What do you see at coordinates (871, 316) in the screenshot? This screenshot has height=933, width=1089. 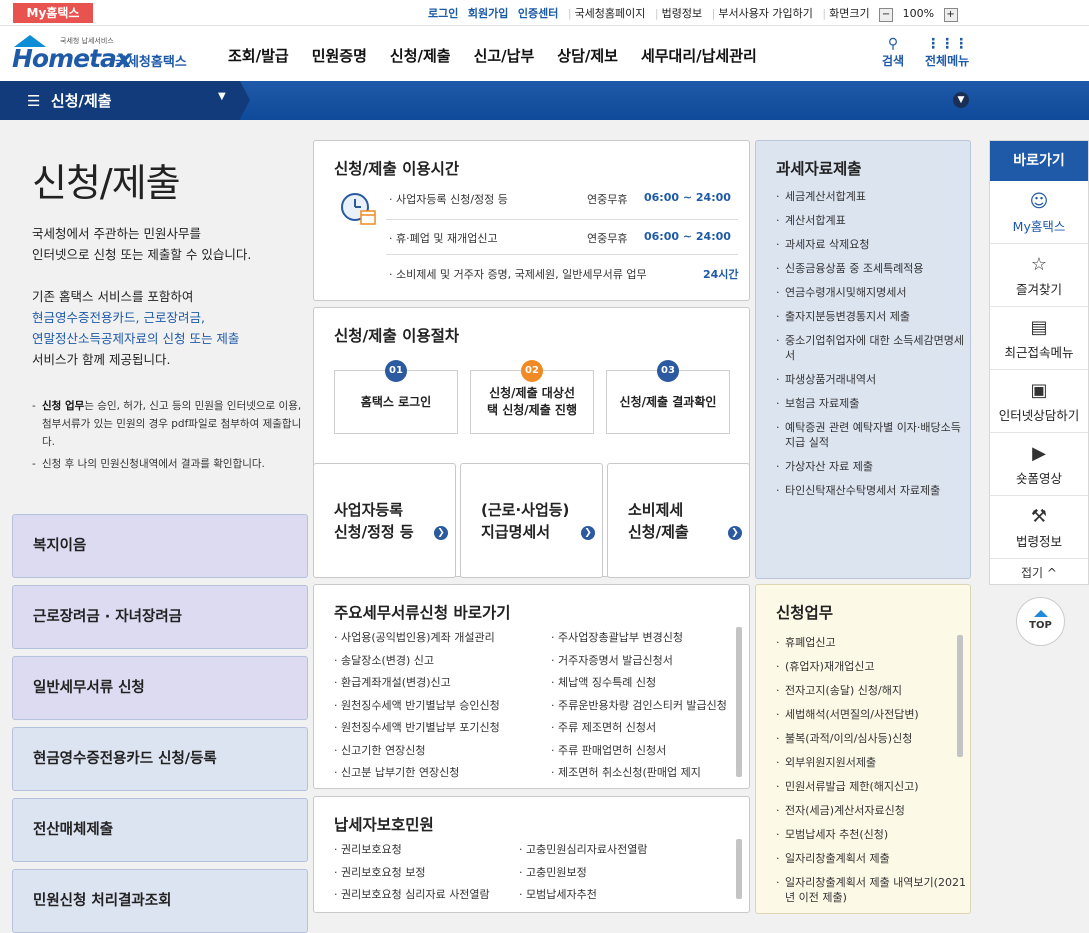 I see `tax-data-link: 출자지분등변경통지서 제출` at bounding box center [871, 316].